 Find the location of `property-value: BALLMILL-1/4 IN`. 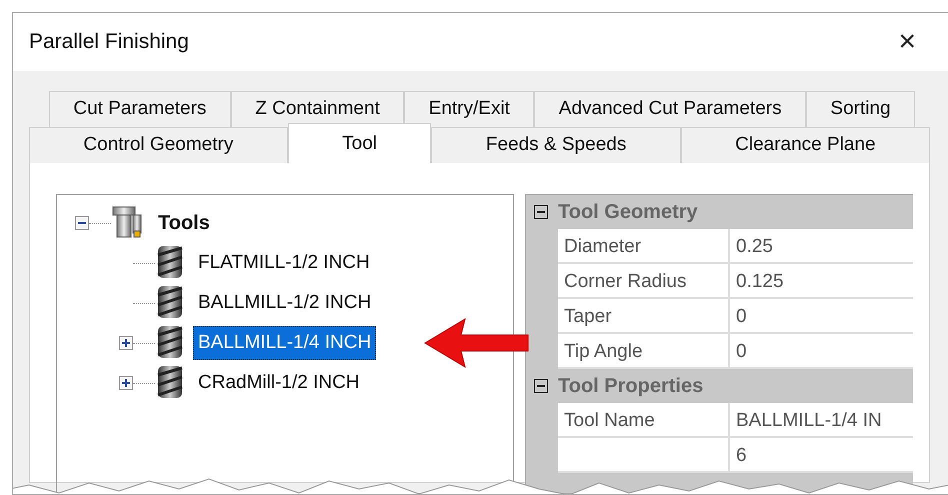

property-value: BALLMILL-1/4 IN is located at coordinates (821, 420).